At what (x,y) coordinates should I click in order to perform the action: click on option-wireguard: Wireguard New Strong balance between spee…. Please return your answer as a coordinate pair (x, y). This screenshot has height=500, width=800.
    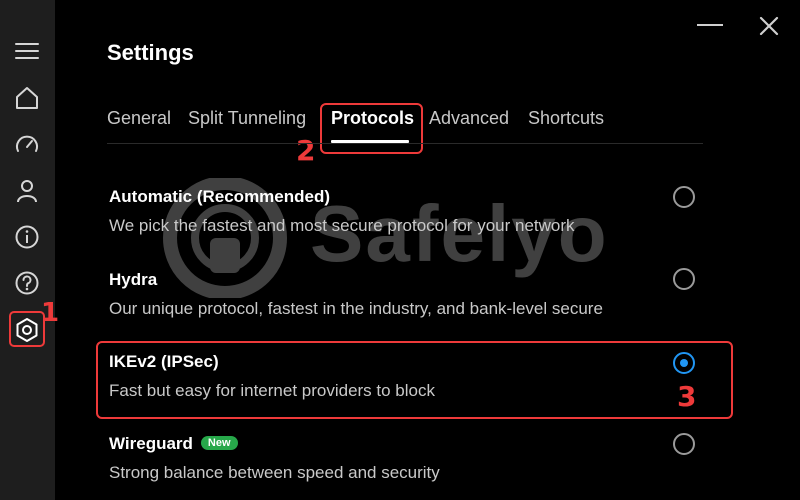
    Looking at the image, I should click on (409, 458).